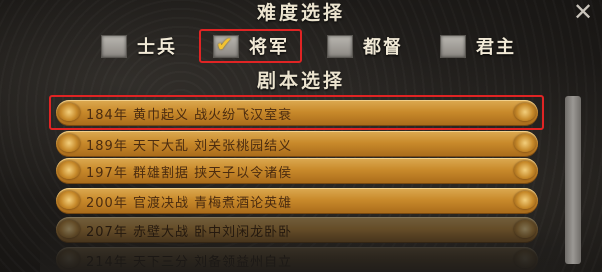  Describe the element at coordinates (297, 201) in the screenshot. I see `scenario-item-200: 200年 官渡决战 青梅煮酒论英雄` at that location.